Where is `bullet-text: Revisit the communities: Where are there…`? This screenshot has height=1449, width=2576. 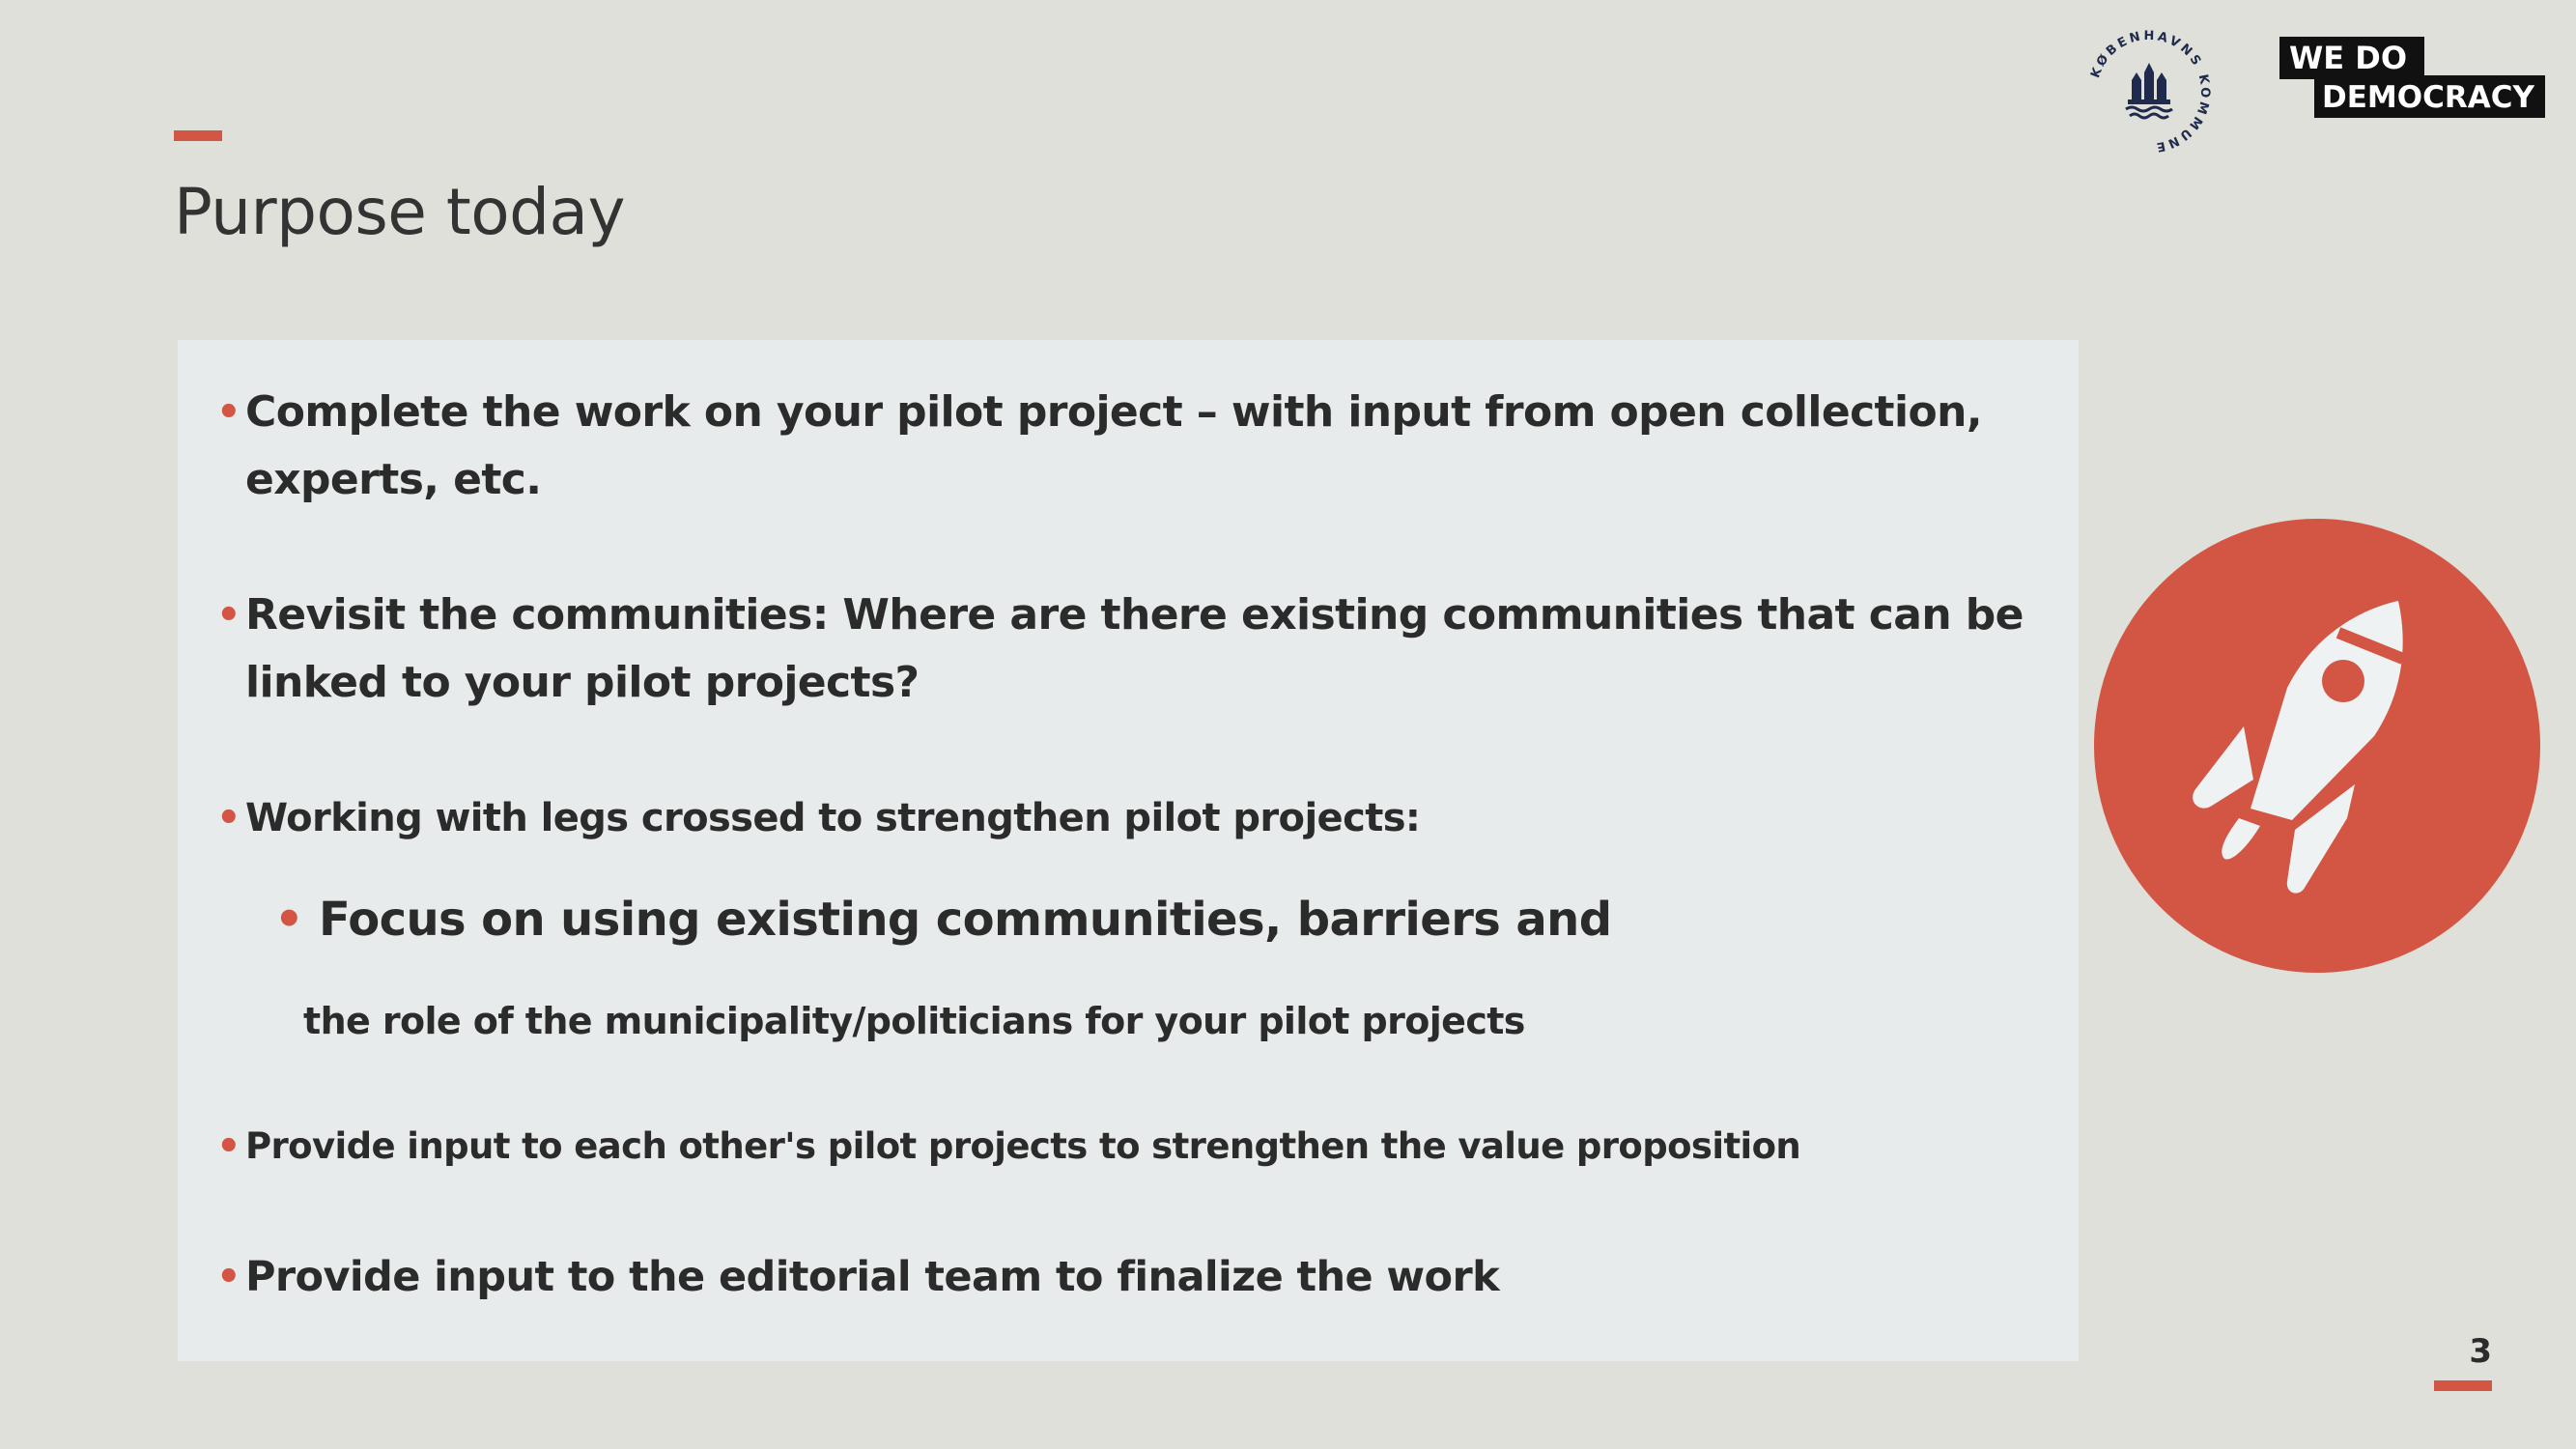 bullet-text: Revisit the communities: Where are there… is located at coordinates (1134, 648).